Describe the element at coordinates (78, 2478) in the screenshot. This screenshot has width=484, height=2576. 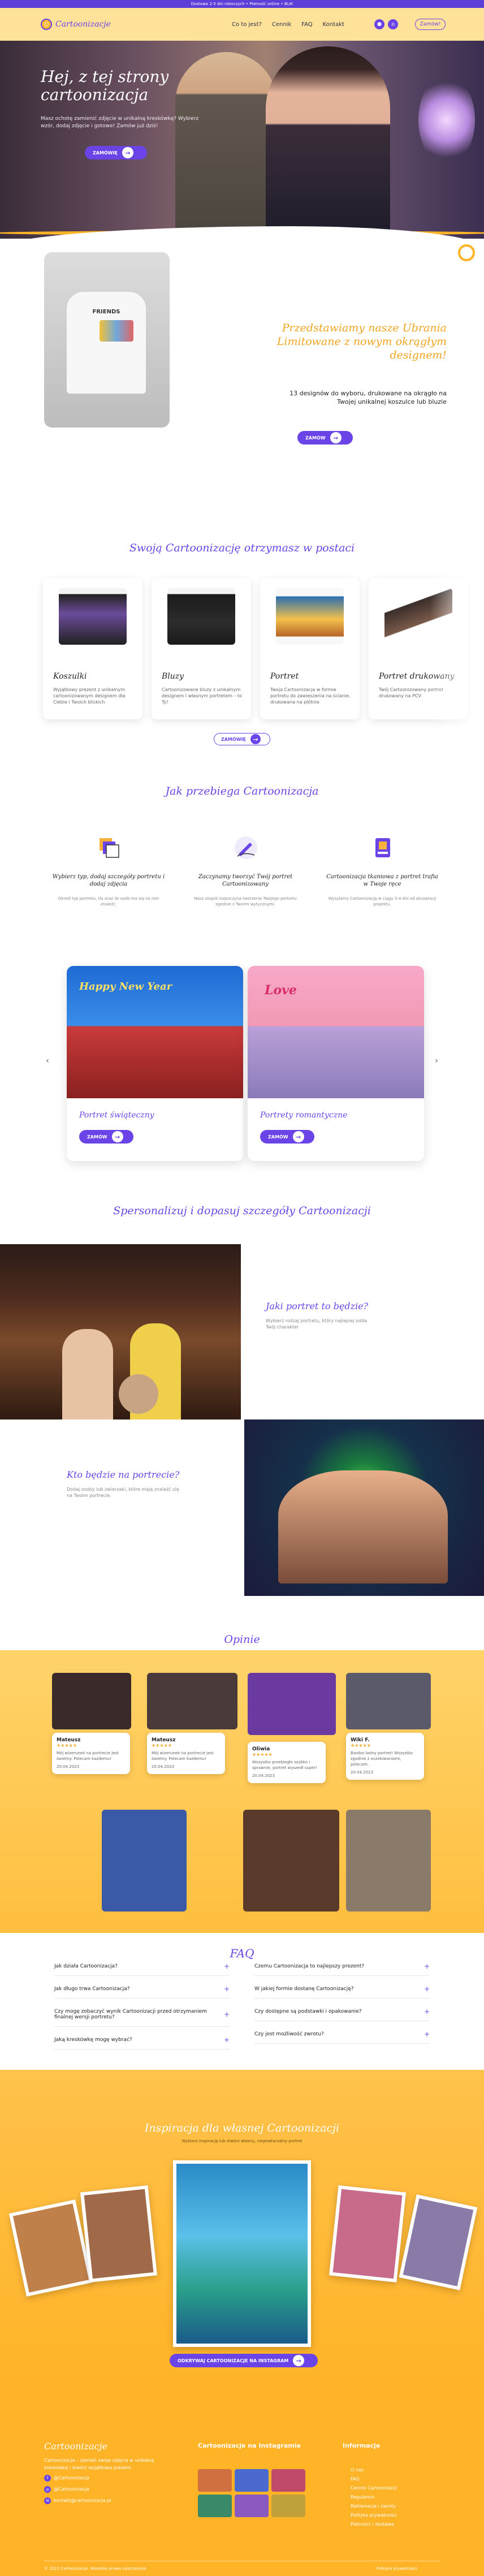
I see `footer-facebook: f @Cartoonizacja` at that location.